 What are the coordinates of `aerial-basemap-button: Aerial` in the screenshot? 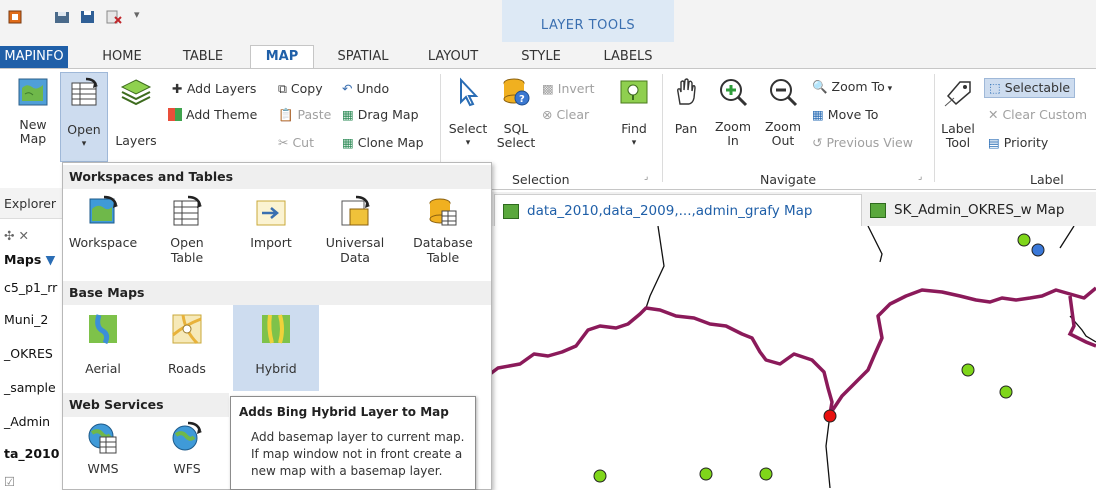 It's located at (103, 349).